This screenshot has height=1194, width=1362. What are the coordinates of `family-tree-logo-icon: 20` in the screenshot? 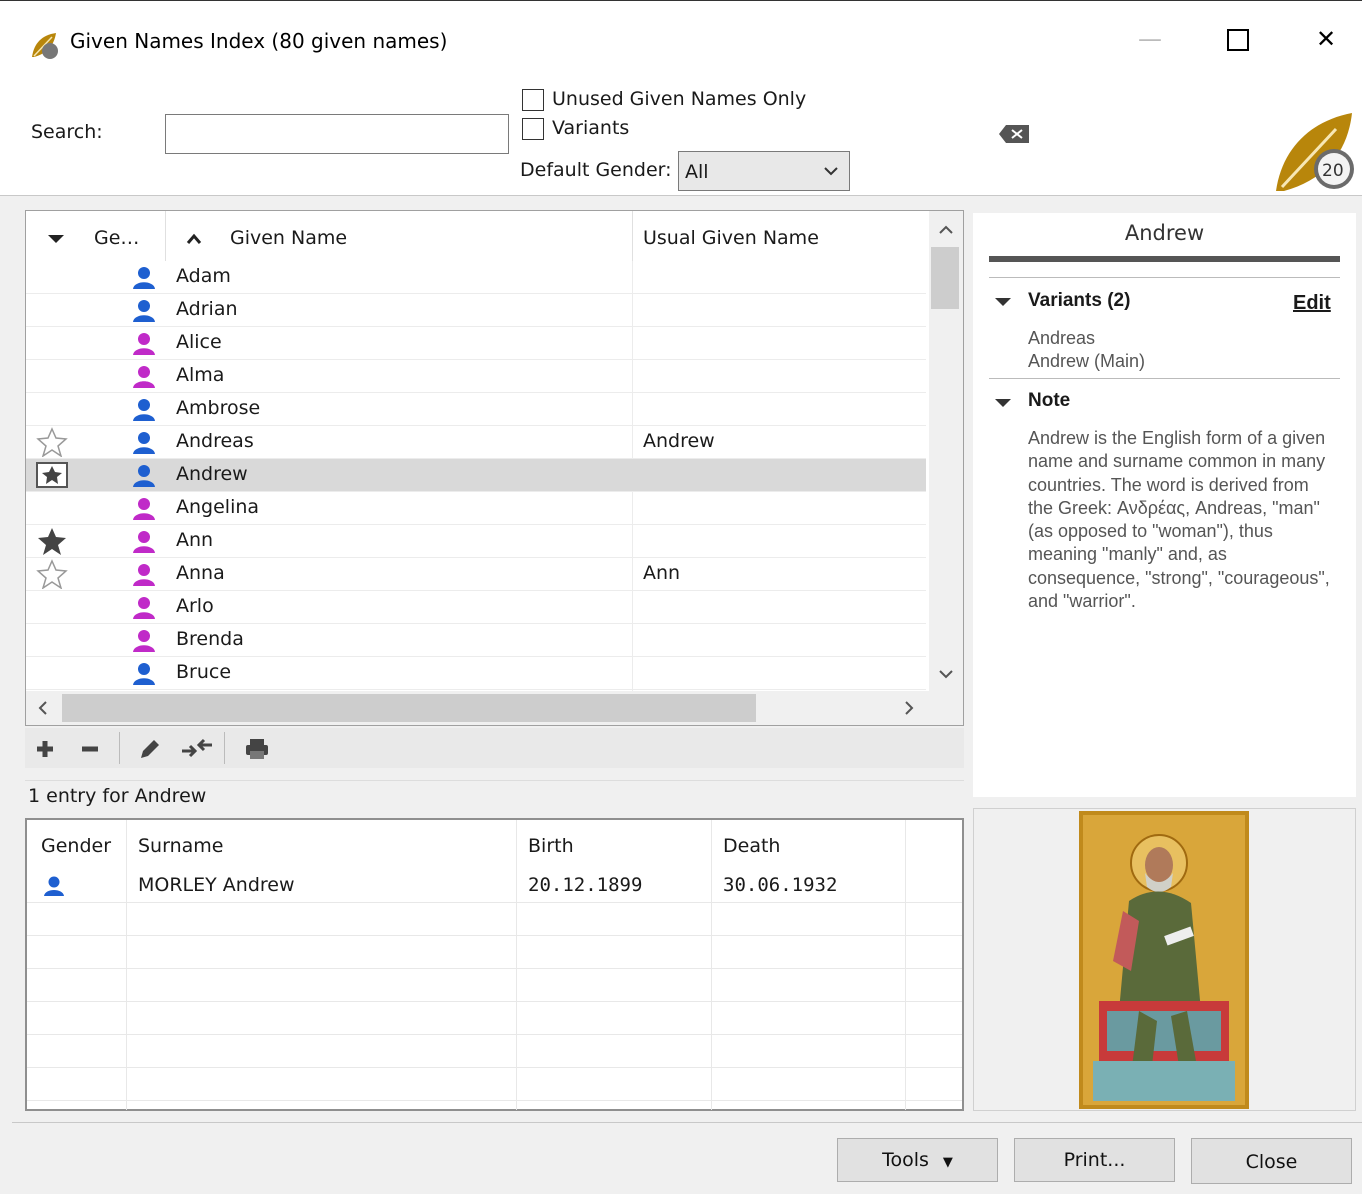 It's located at (1315, 152).